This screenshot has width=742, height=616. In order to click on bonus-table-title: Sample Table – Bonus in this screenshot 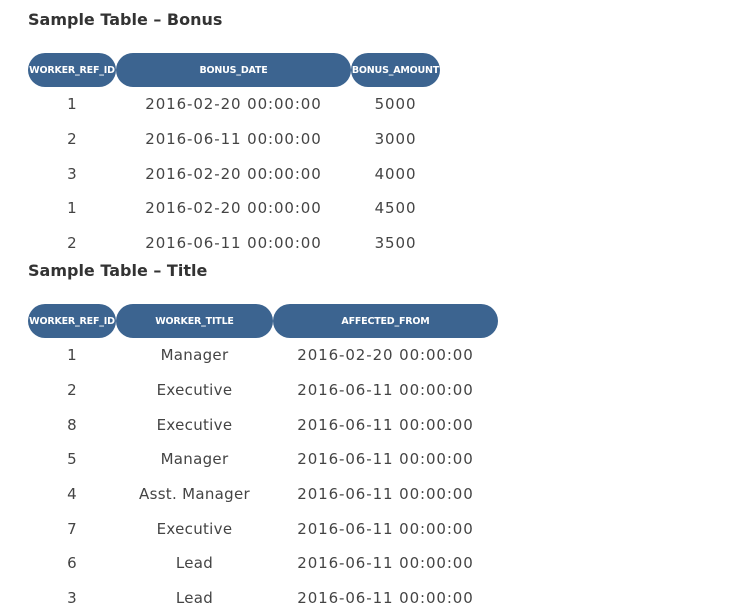, I will do `click(125, 19)`.